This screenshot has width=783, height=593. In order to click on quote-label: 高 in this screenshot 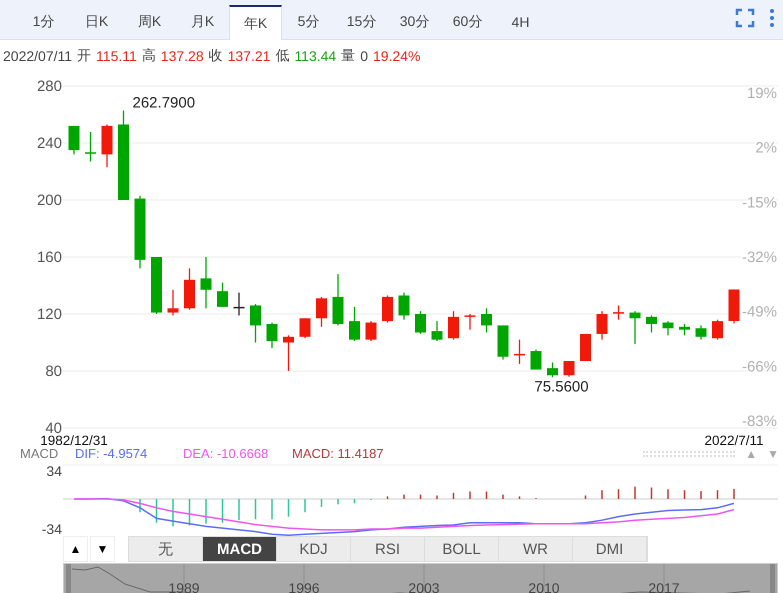, I will do `click(149, 55)`.